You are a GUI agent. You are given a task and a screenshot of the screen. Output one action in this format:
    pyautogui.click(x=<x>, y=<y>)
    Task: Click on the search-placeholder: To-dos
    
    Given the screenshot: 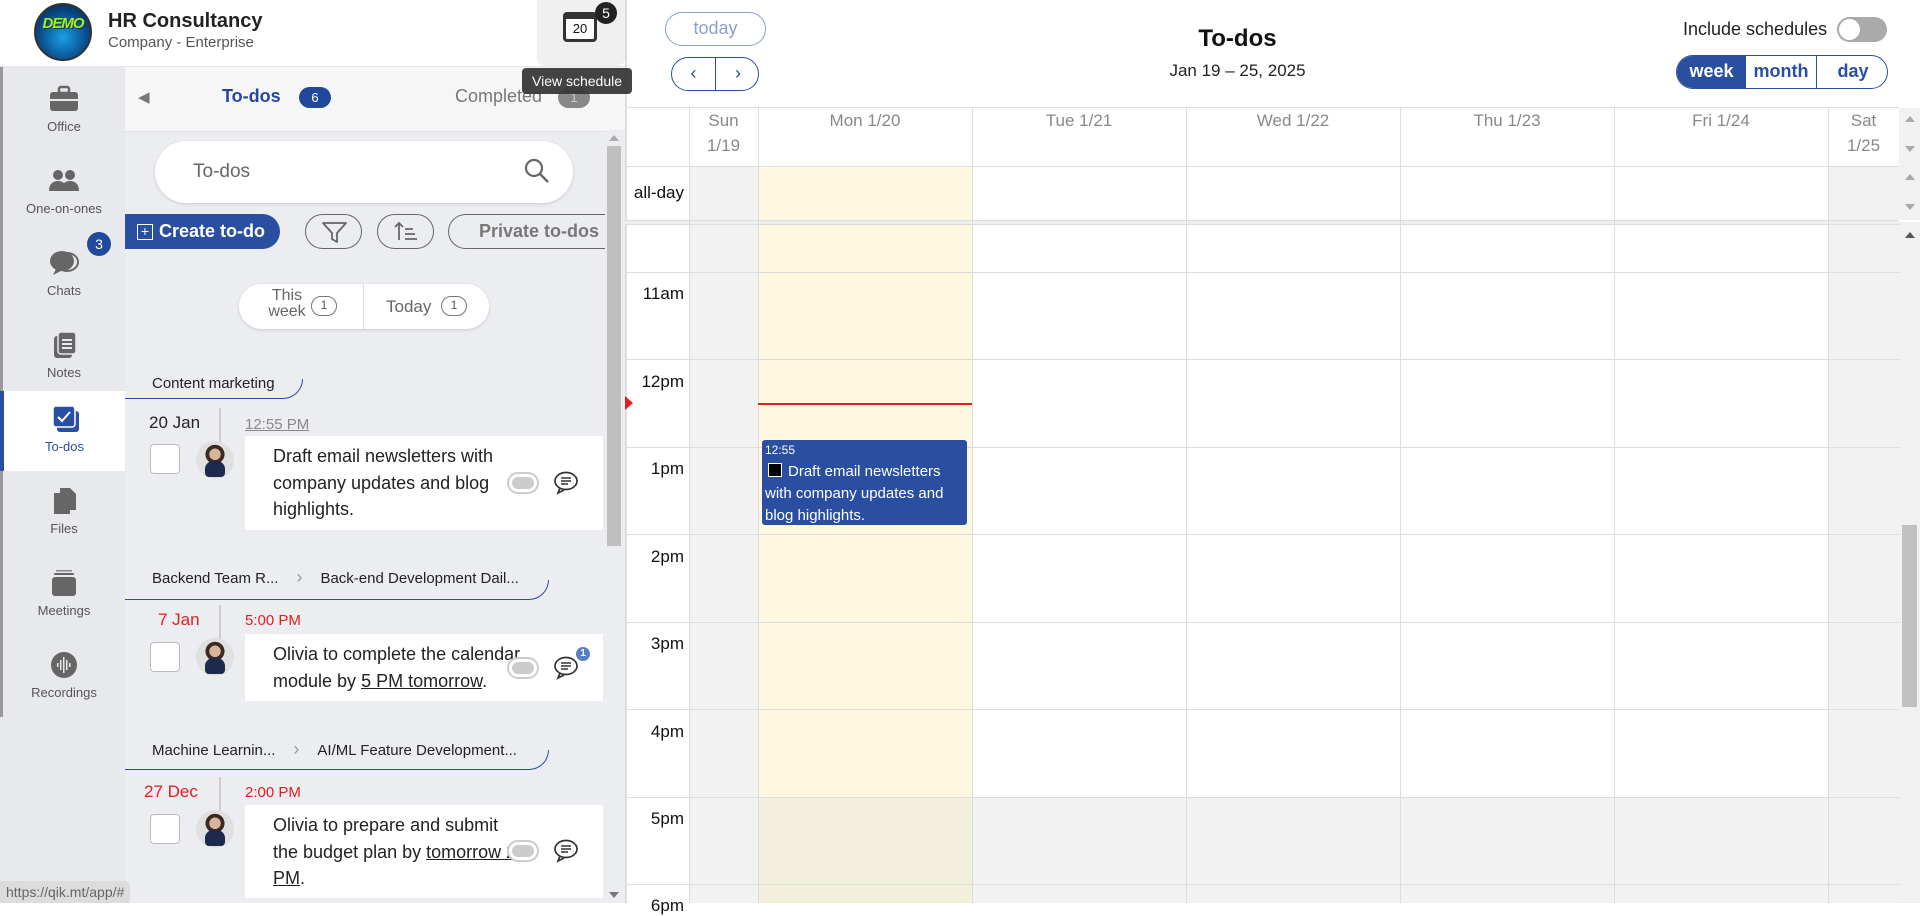 What is the action you would take?
    pyautogui.click(x=222, y=171)
    